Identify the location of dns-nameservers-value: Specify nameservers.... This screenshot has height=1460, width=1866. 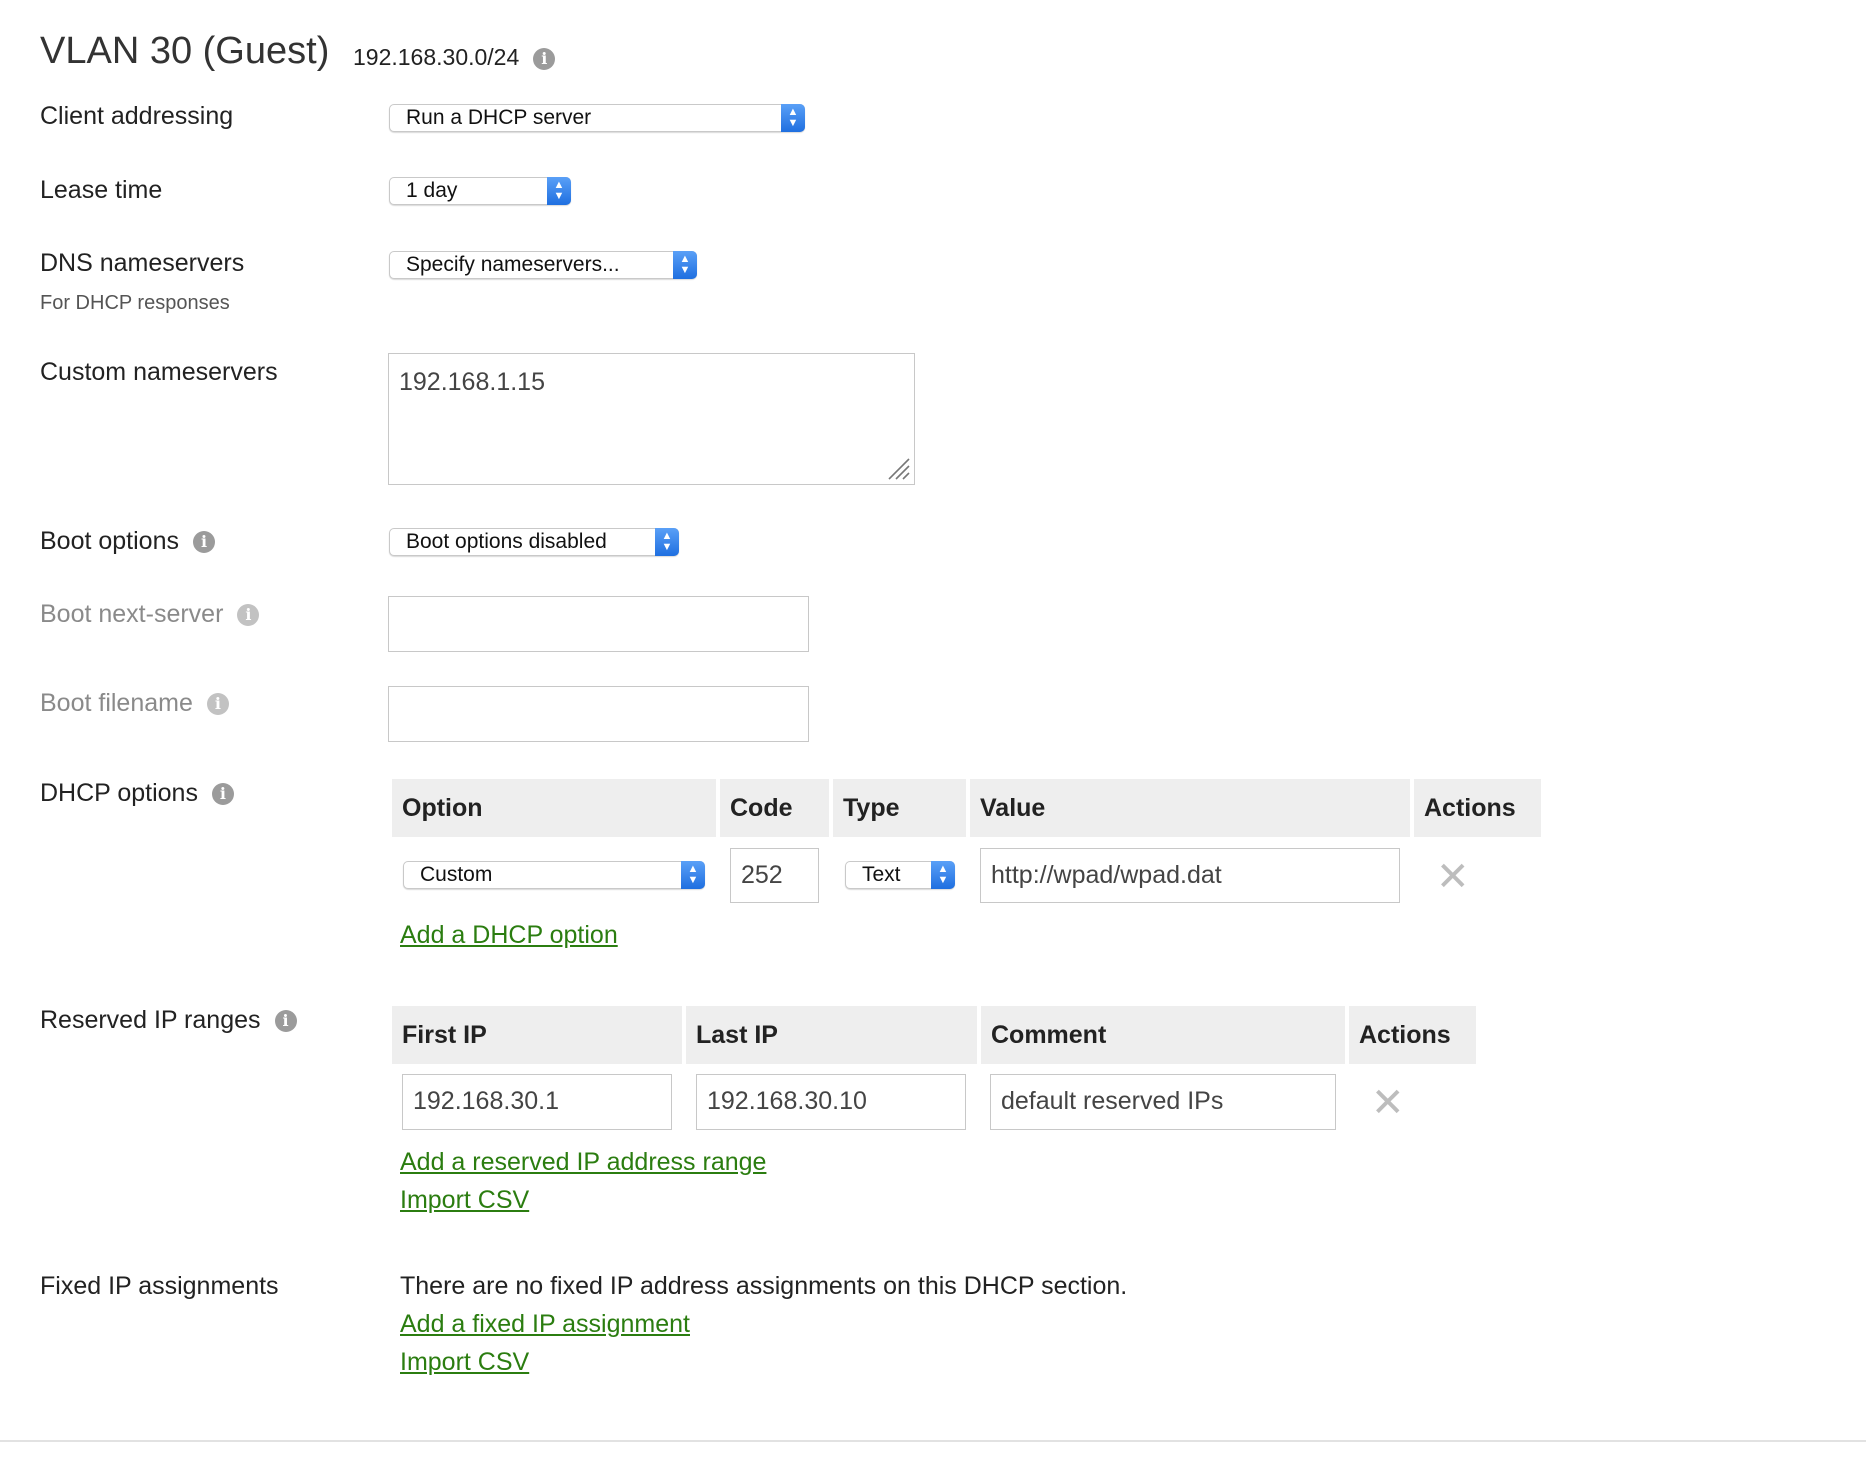
(513, 264).